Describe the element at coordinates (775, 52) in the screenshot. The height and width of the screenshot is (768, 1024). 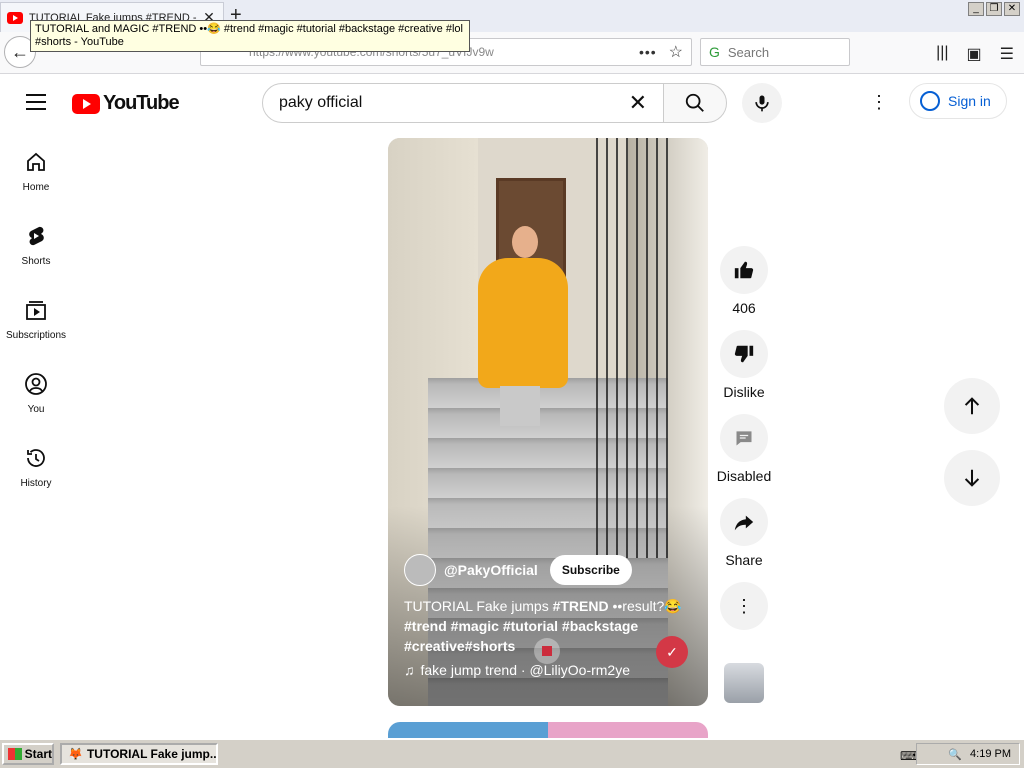
I see `browser-search-box: G Search` at that location.